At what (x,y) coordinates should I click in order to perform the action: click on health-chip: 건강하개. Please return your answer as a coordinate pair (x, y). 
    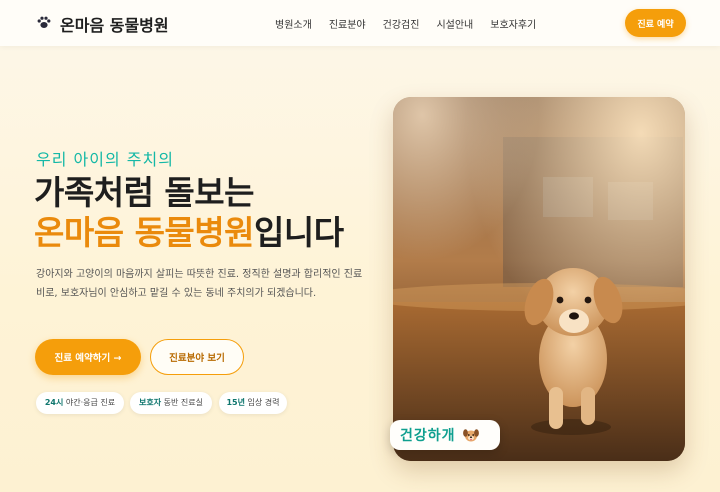
    Looking at the image, I should click on (445, 435).